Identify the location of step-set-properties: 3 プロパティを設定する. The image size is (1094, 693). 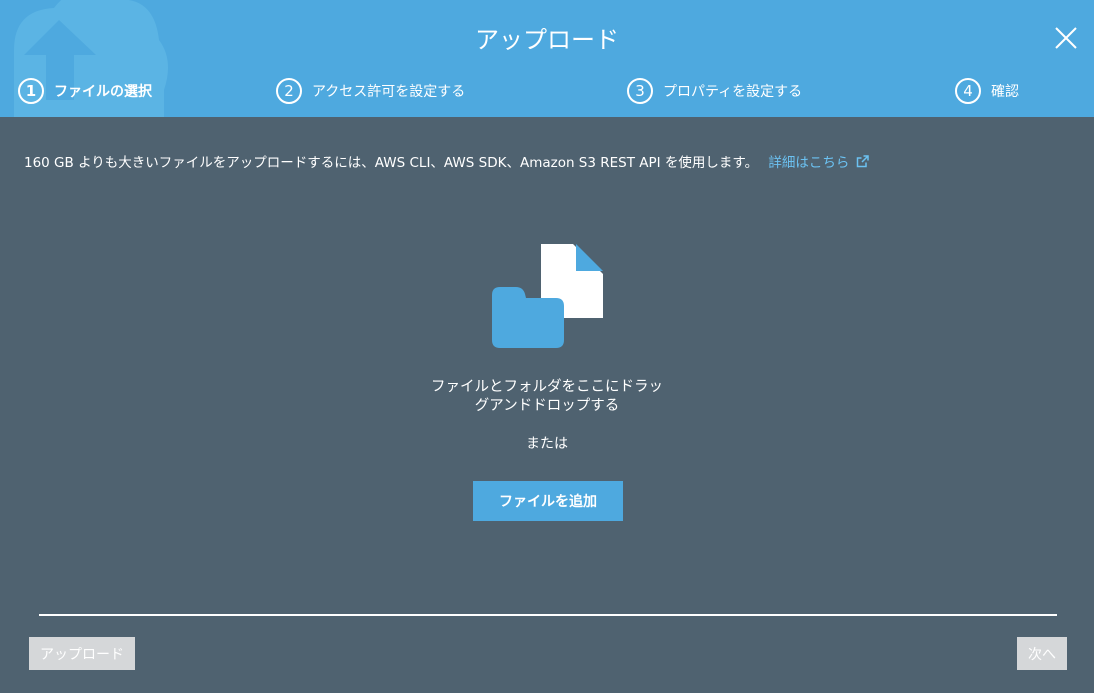
(714, 91).